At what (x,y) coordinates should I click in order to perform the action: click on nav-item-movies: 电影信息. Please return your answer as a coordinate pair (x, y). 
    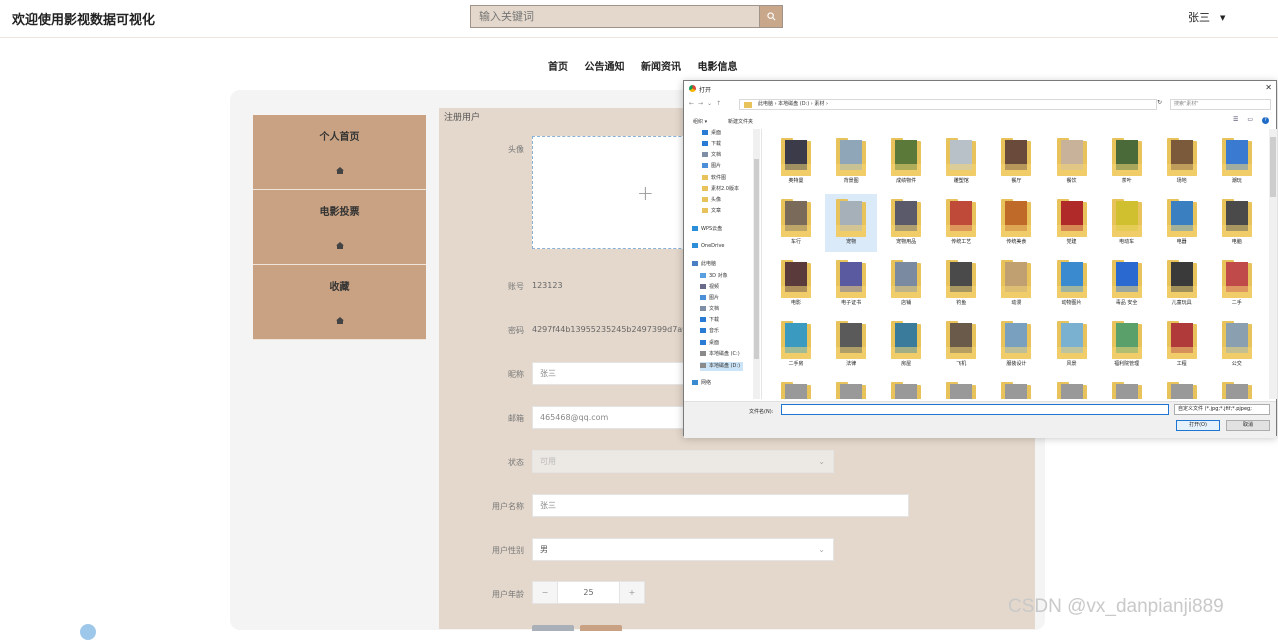
    Looking at the image, I should click on (717, 67).